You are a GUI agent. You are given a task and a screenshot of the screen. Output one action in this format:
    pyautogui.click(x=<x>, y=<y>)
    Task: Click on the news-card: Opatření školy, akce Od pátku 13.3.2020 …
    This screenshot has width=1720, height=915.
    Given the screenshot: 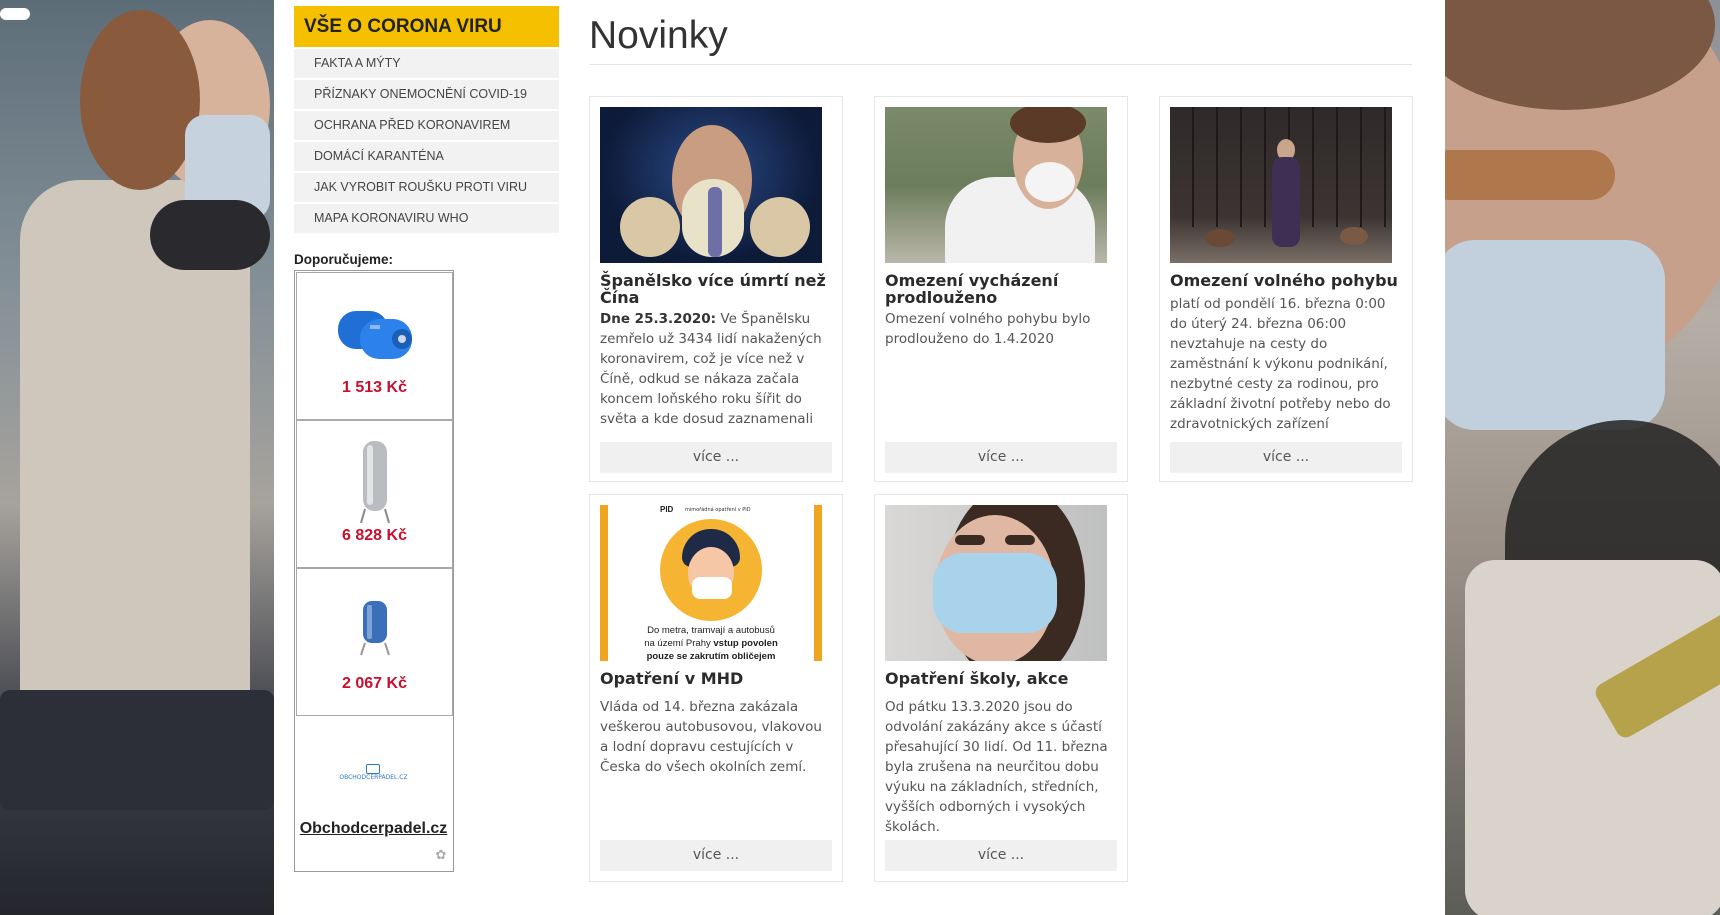 What is the action you would take?
    pyautogui.click(x=1001, y=688)
    